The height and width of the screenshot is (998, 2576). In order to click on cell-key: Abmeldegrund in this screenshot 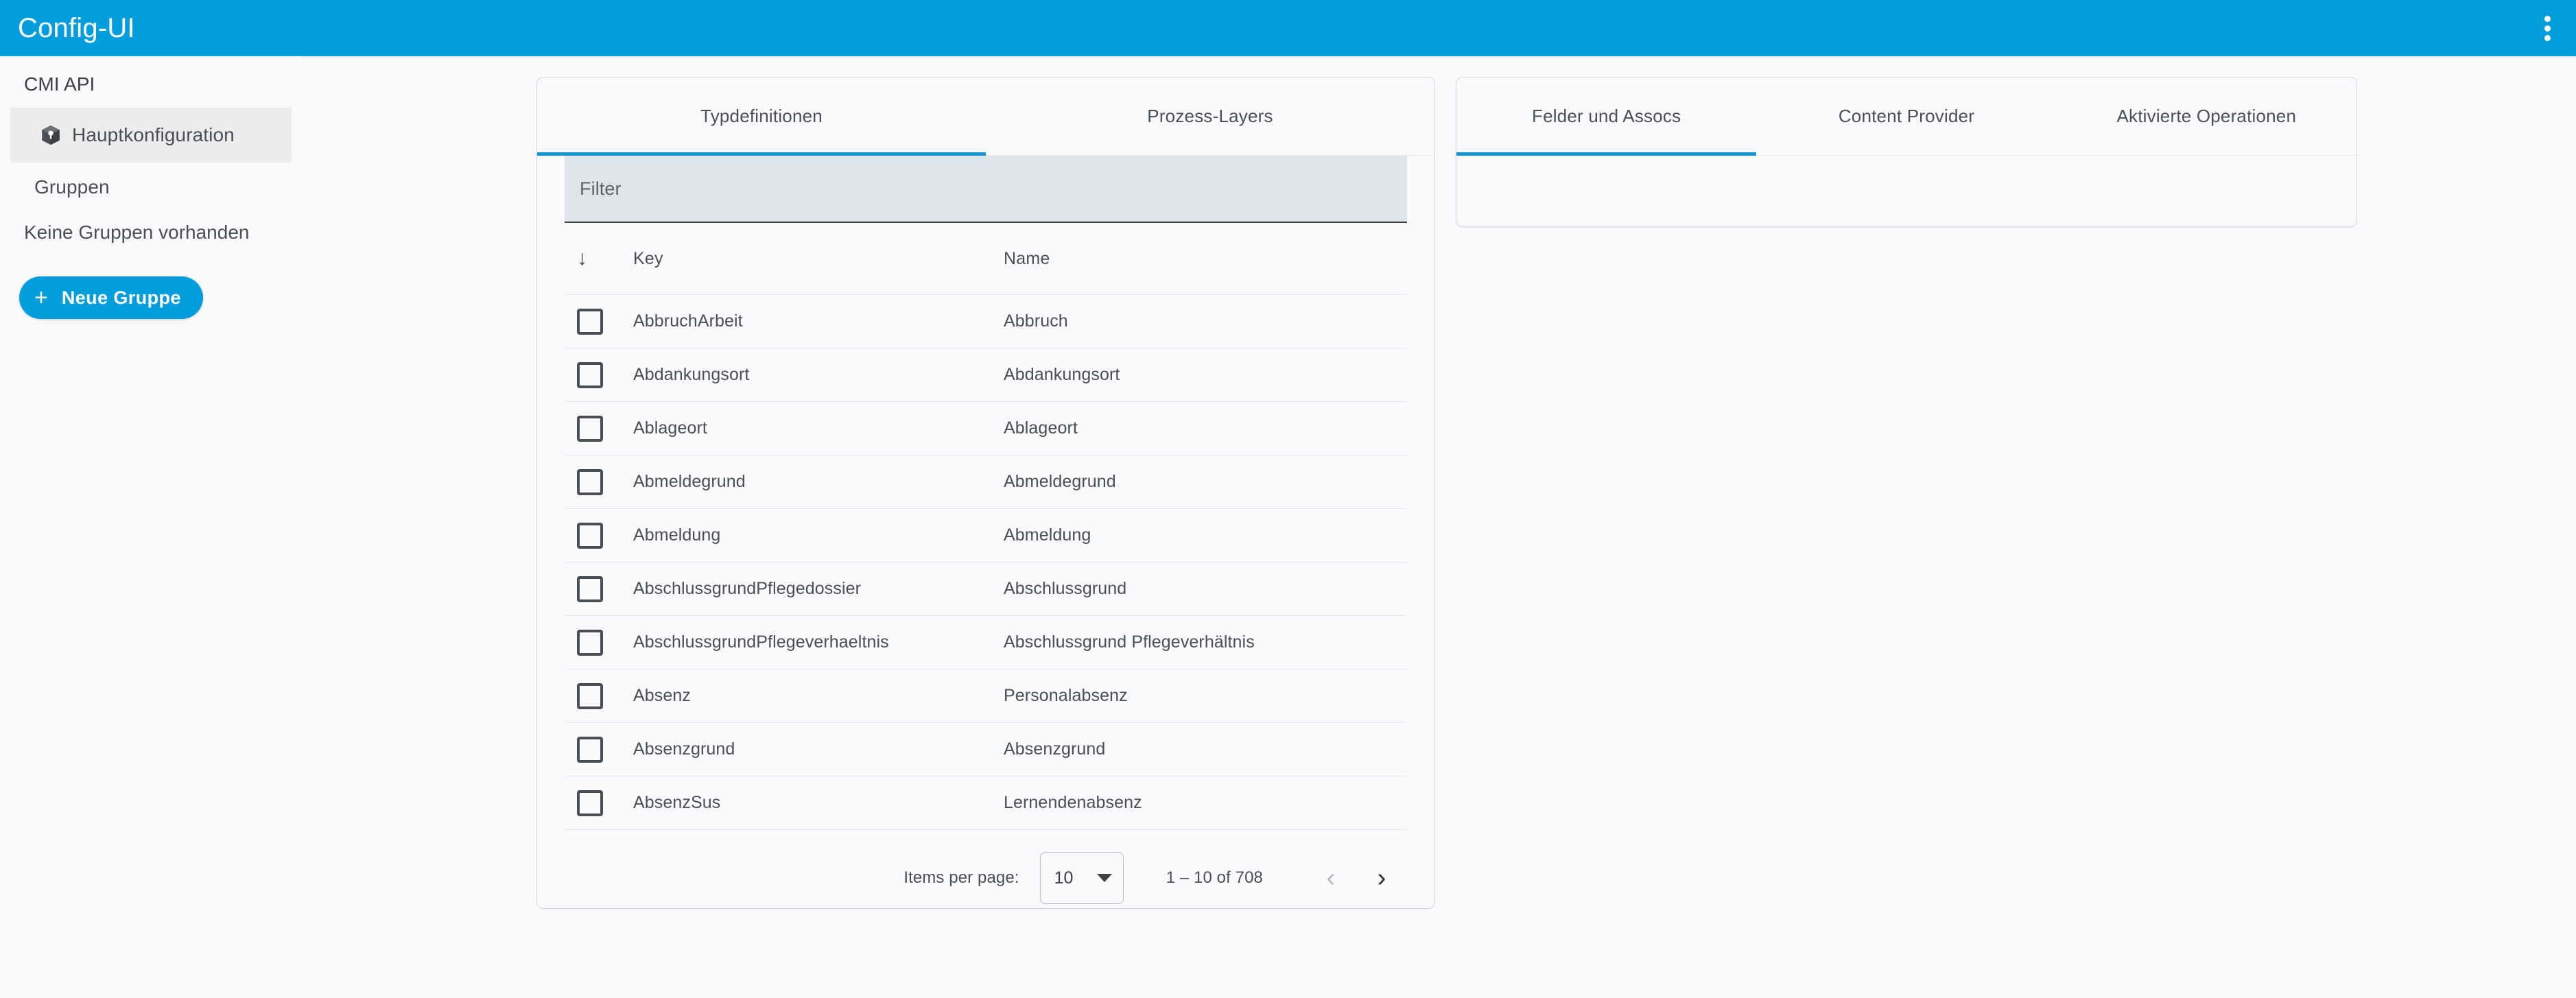, I will do `click(689, 481)`.